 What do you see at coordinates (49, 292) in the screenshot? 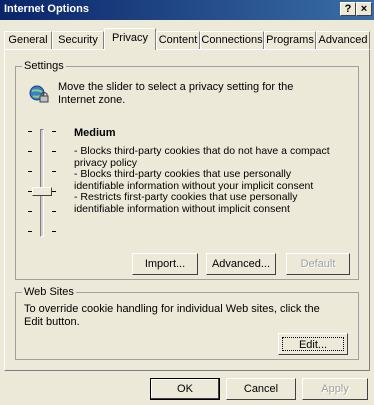
I see `web-sites-group-label: Web Sites` at bounding box center [49, 292].